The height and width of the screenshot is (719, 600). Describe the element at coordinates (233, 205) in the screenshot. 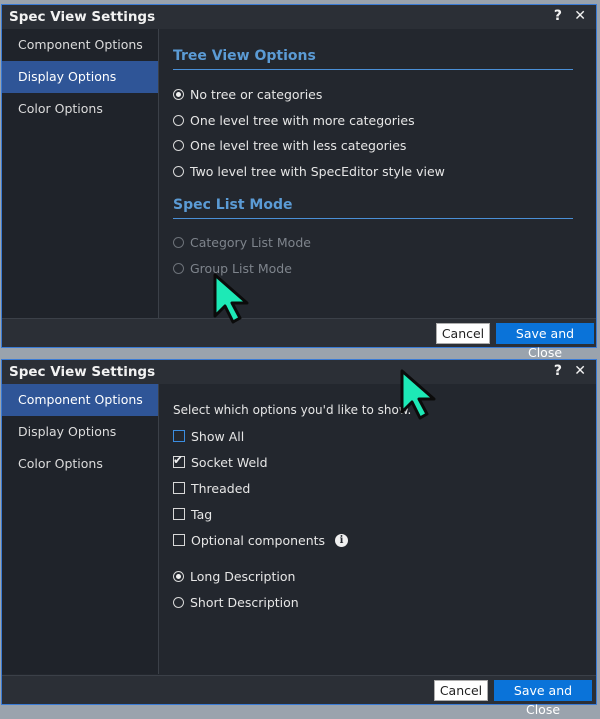

I see `spec-list-mode-heading: Spec List Mode` at that location.